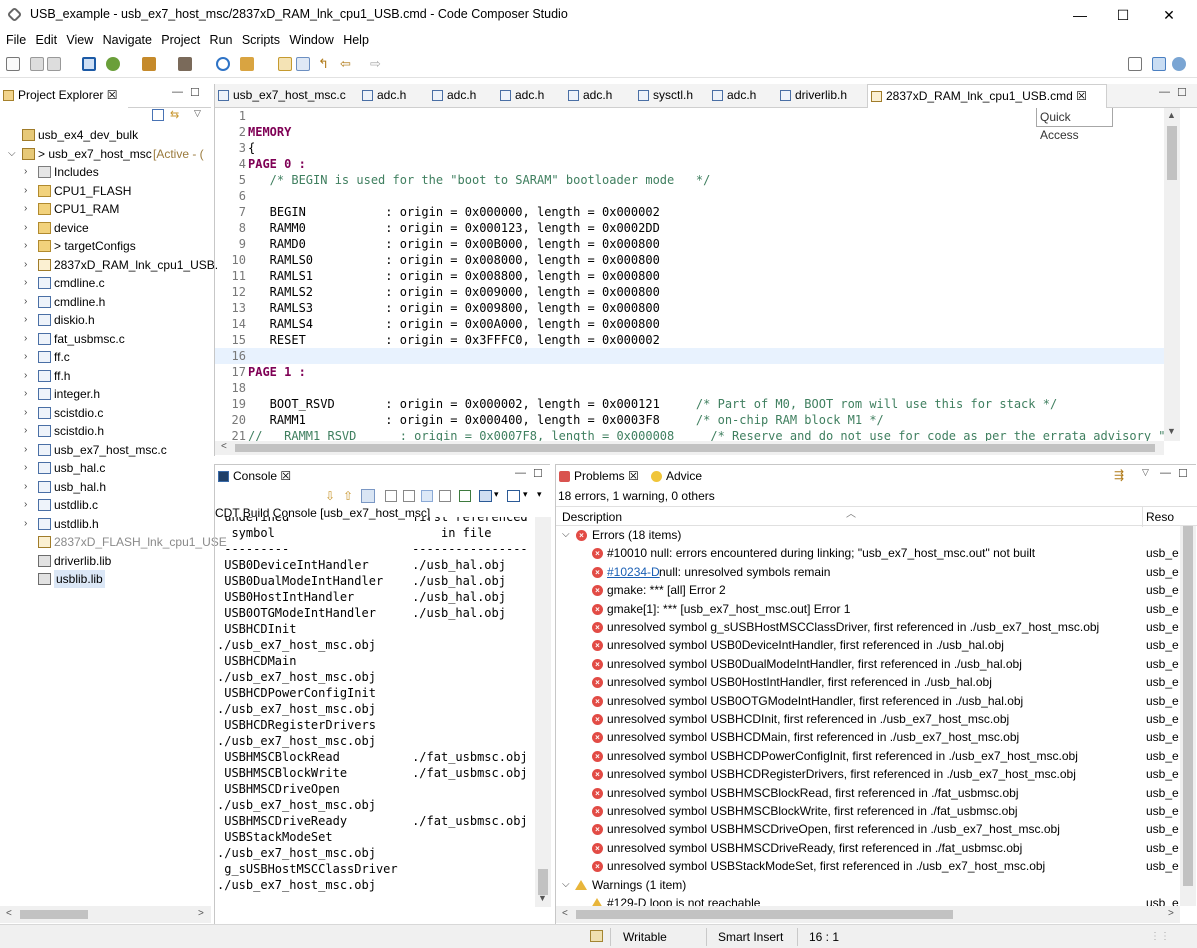 This screenshot has height=948, width=1197. What do you see at coordinates (868, 535) in the screenshot?
I see `errors-group: ⌵ × Errors (18 items)` at bounding box center [868, 535].